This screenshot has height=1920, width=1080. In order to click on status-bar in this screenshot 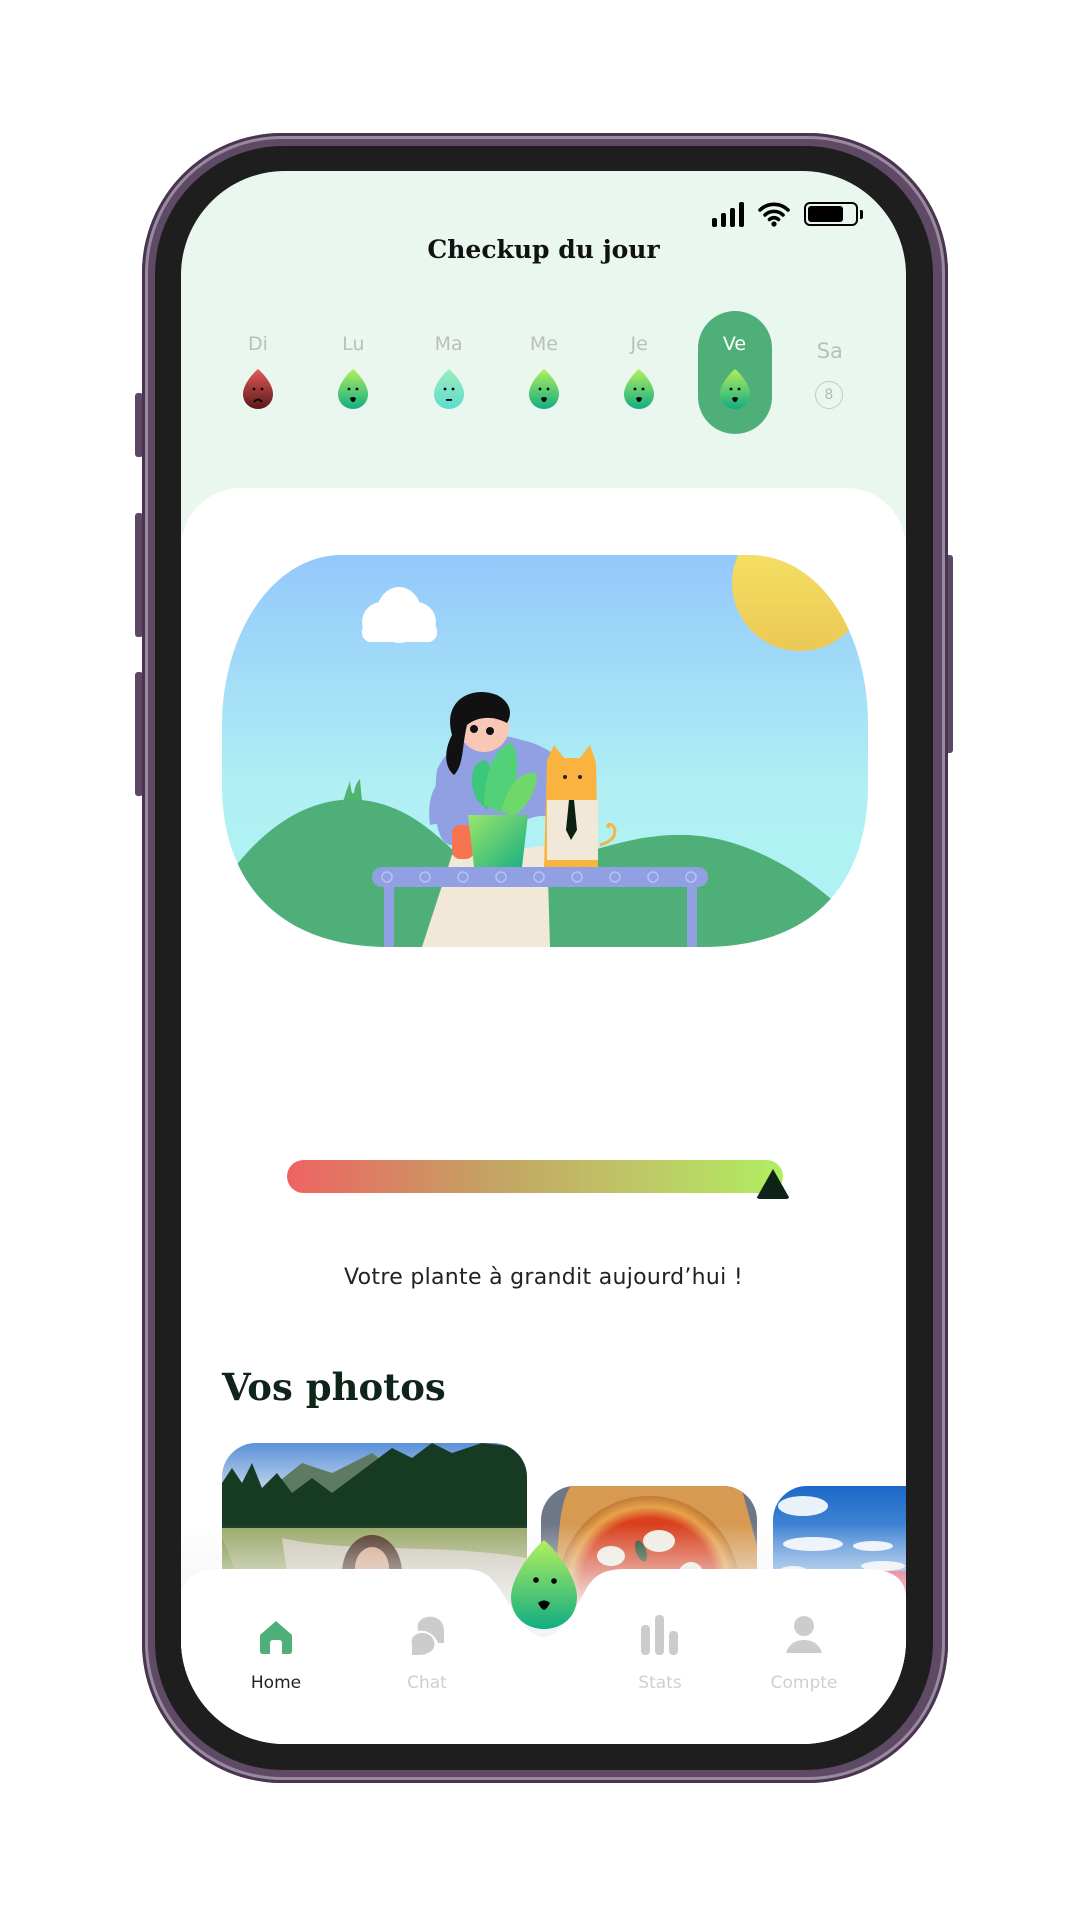, I will do `click(787, 214)`.